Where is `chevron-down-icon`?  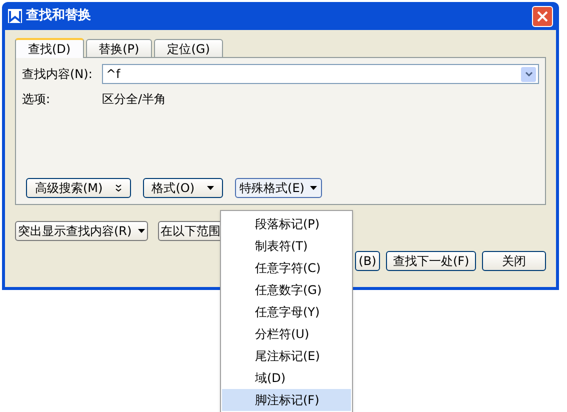
chevron-down-icon is located at coordinates (528, 74).